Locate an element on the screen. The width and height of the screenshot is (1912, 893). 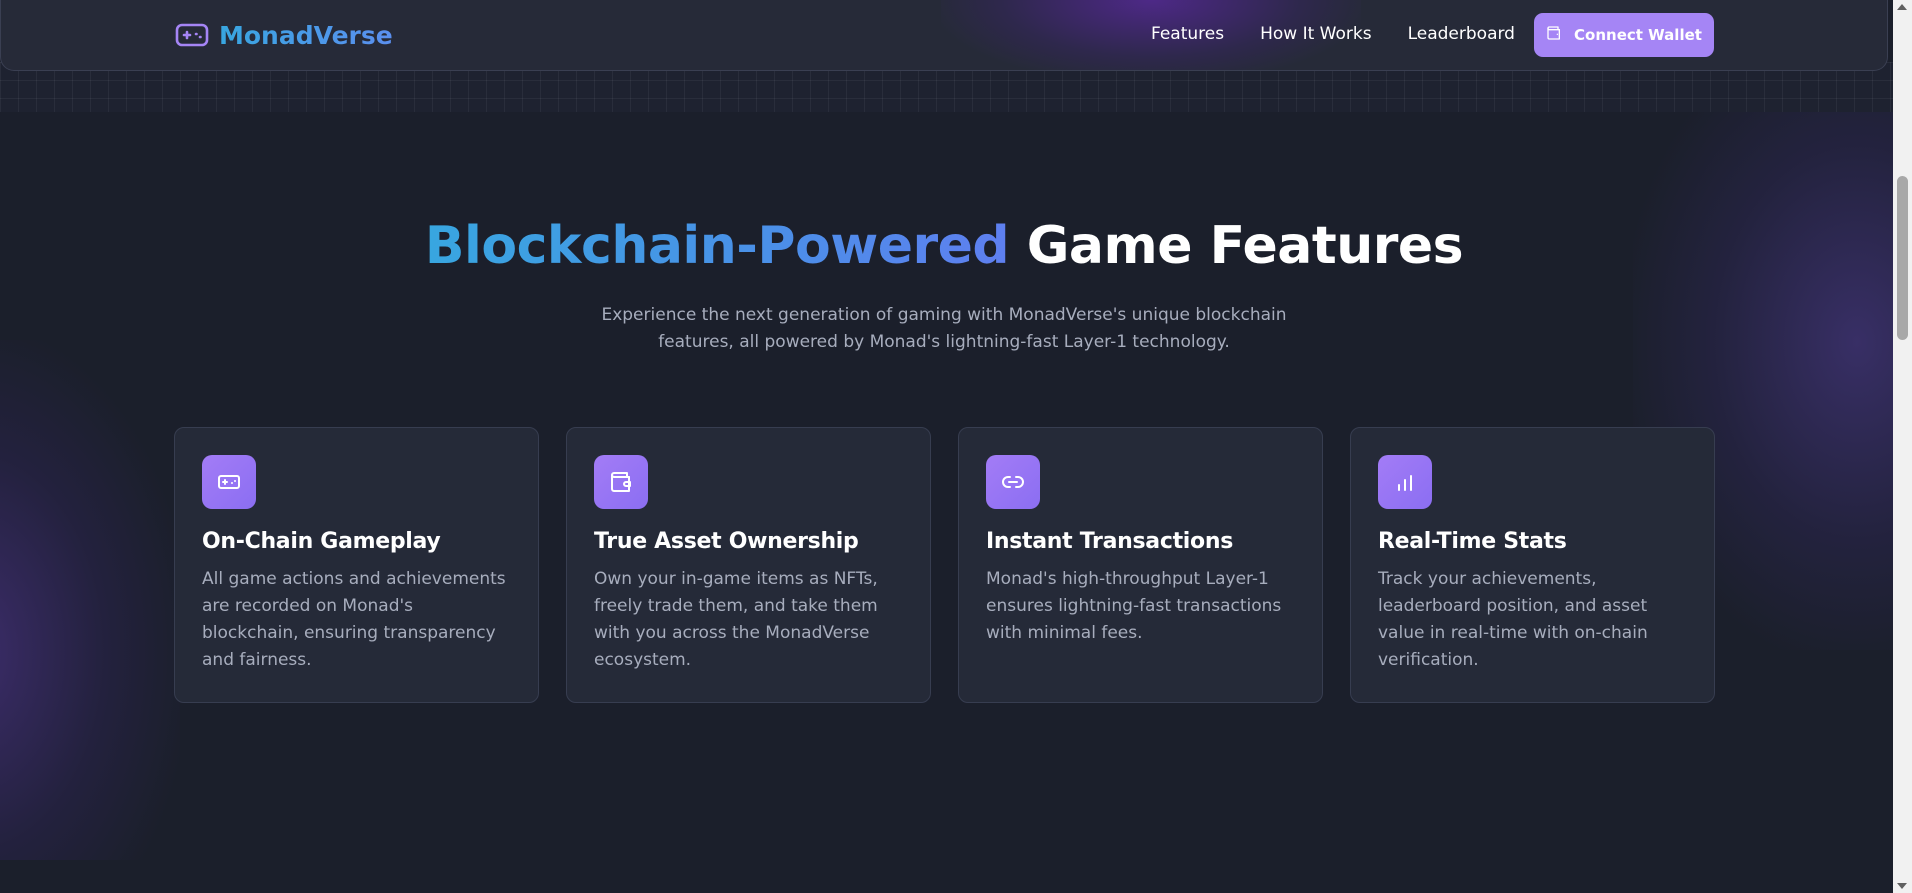
nav-links: Features How It Works Leaderboard is located at coordinates (1333, 34).